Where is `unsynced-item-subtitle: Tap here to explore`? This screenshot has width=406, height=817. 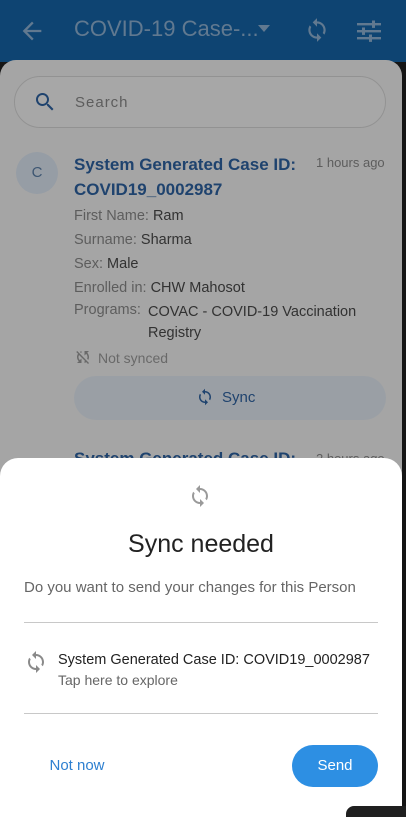
unsynced-item-subtitle: Tap here to explore is located at coordinates (118, 680).